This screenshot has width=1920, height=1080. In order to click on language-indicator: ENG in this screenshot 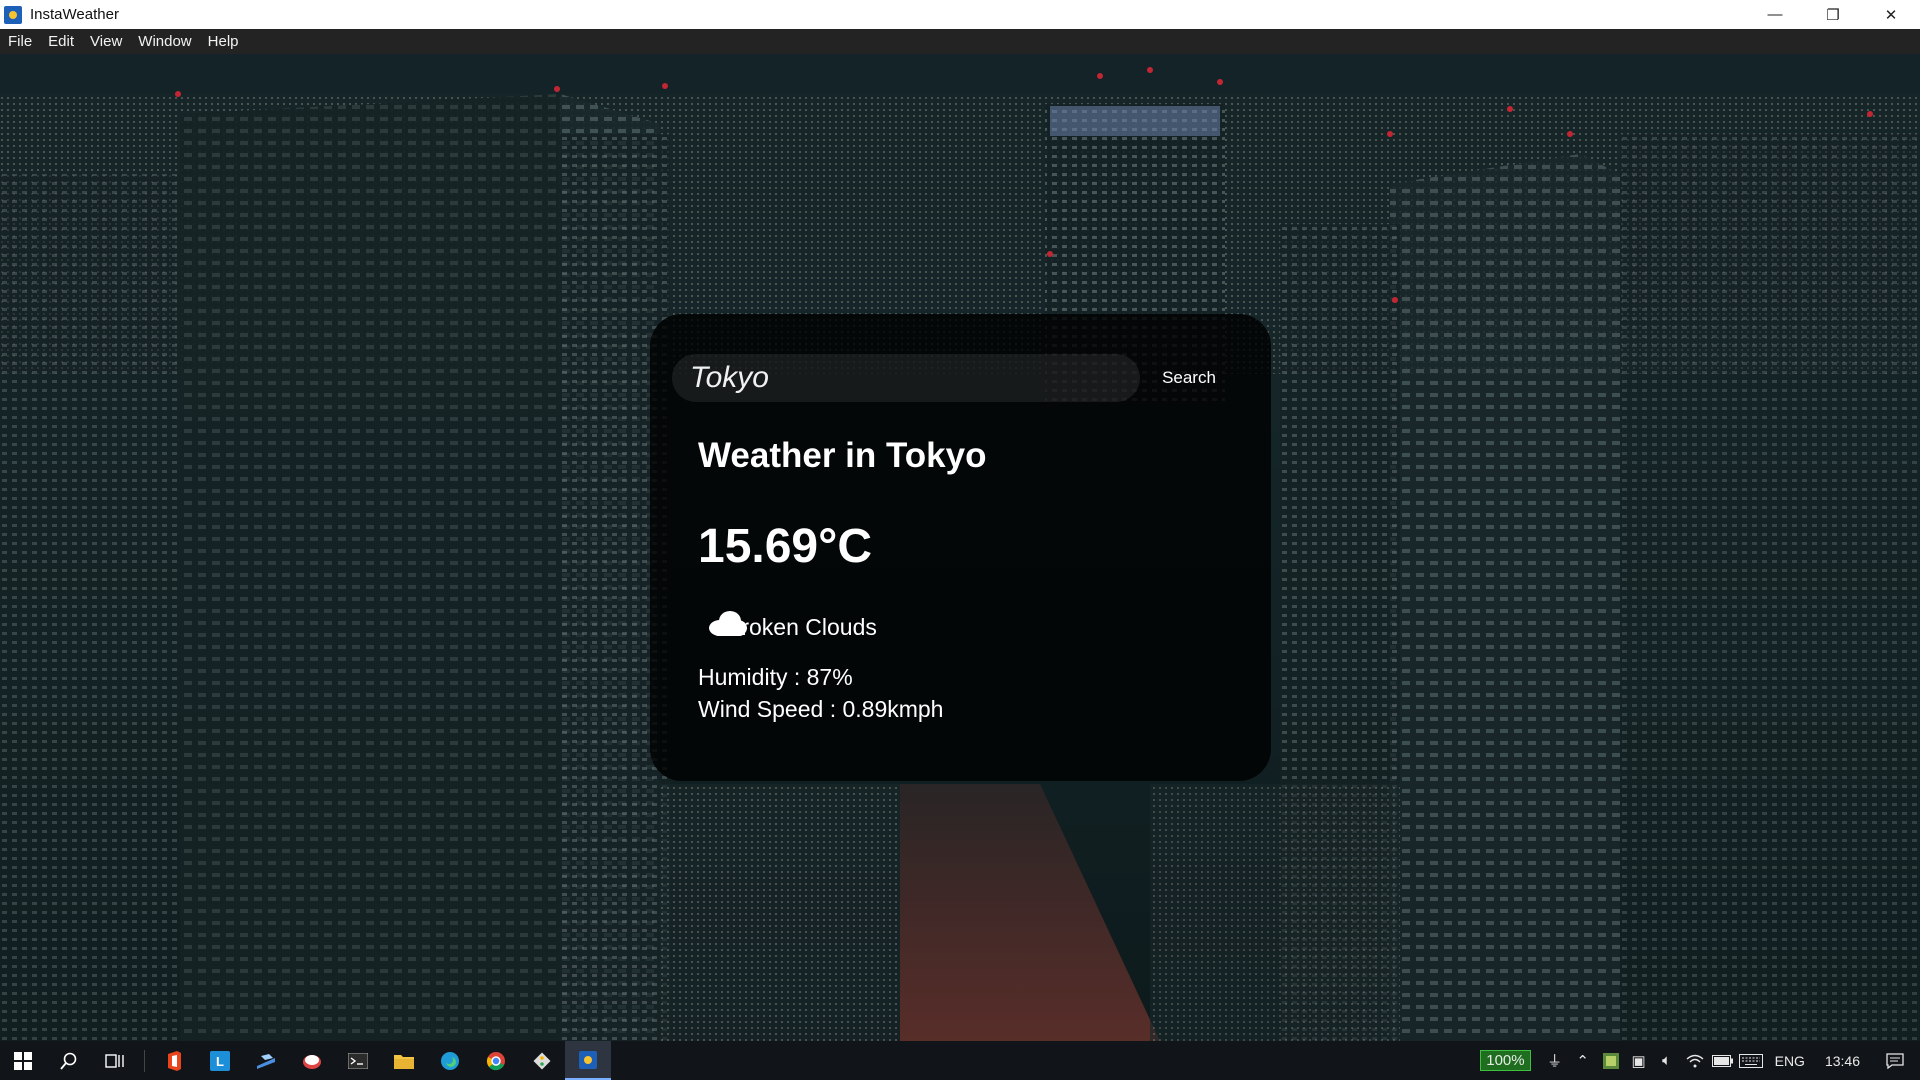, I will do `click(1790, 1061)`.